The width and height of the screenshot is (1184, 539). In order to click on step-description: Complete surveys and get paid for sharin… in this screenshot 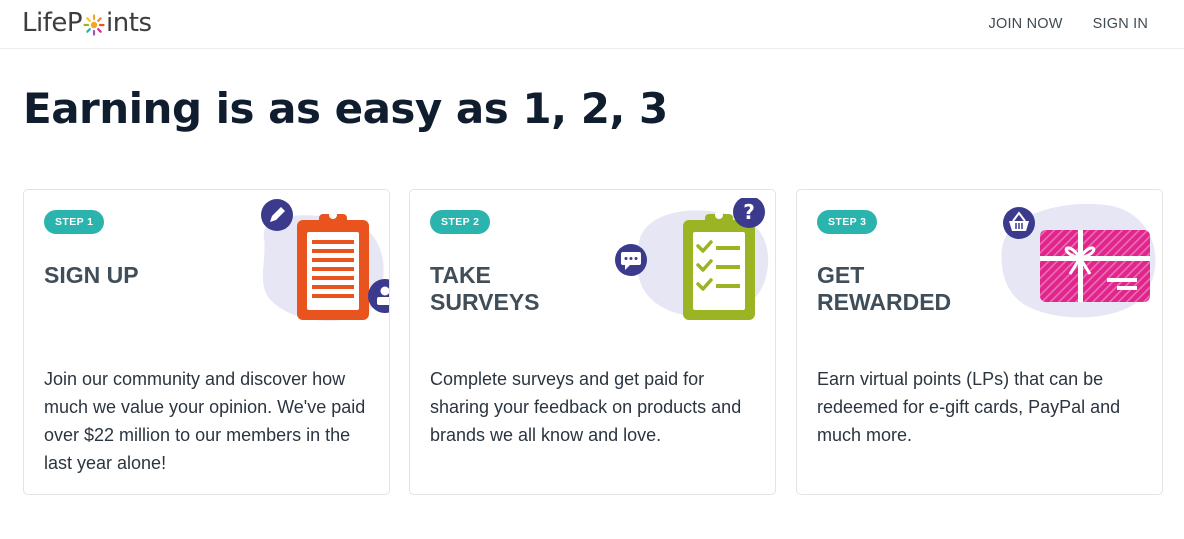, I will do `click(586, 407)`.